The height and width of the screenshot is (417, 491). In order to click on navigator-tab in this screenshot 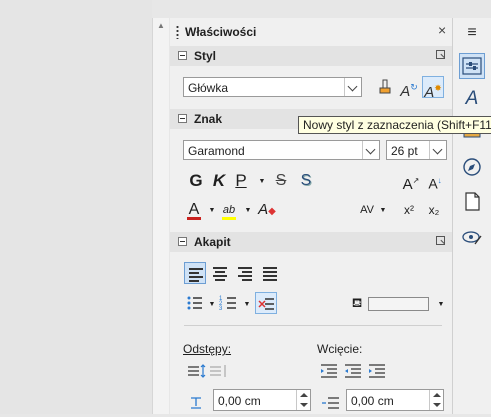, I will do `click(472, 169)`.